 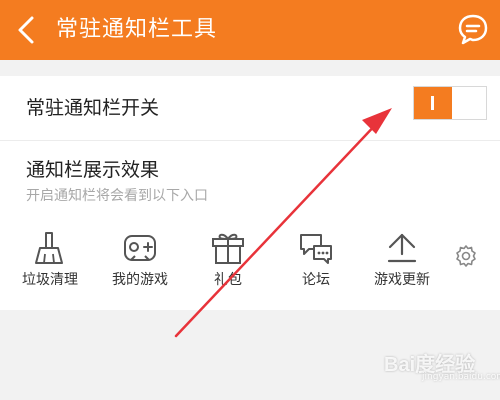 I want to click on shortcut-label: 我的游戏, so click(x=140, y=280).